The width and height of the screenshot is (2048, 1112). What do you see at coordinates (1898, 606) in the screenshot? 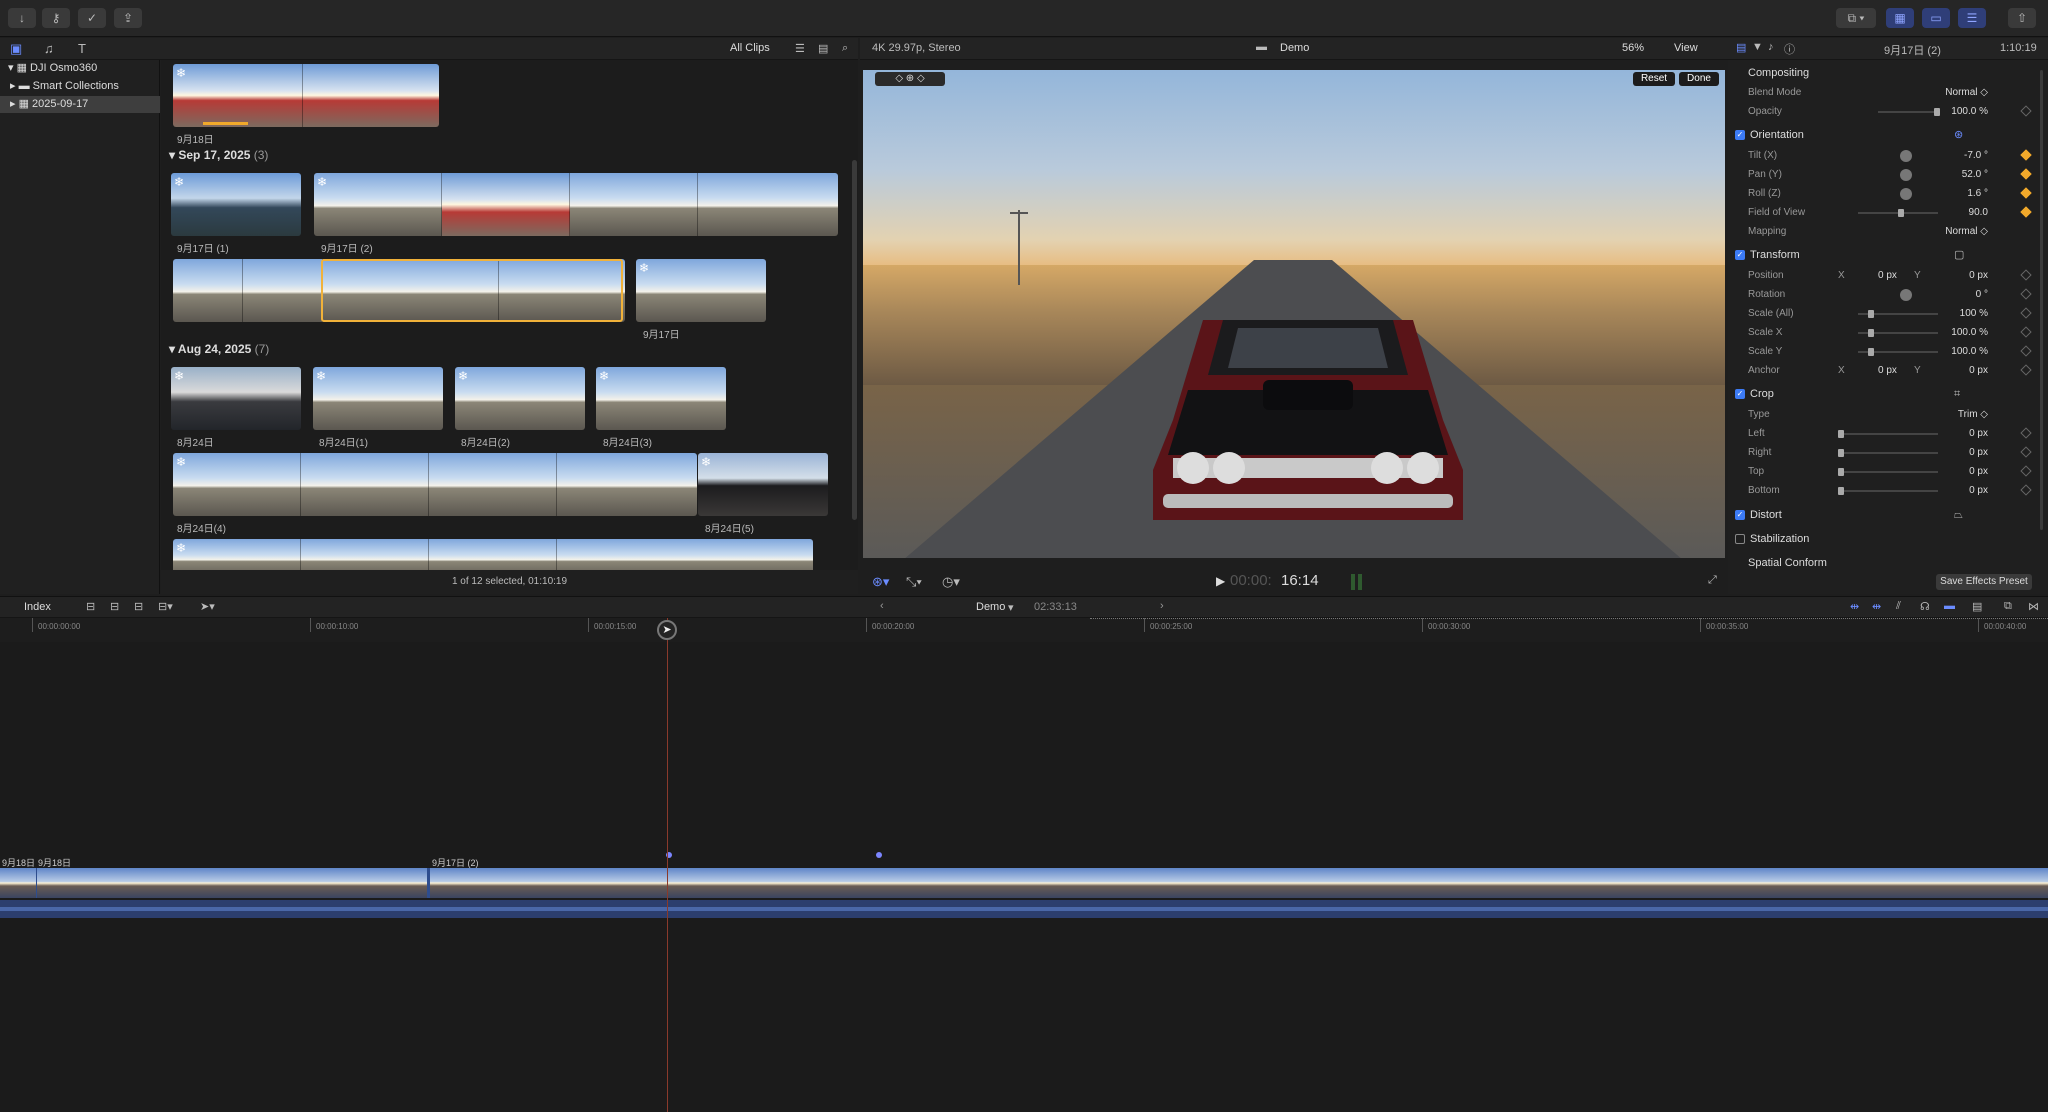
I see `solo-icon: ⫽` at bounding box center [1898, 606].